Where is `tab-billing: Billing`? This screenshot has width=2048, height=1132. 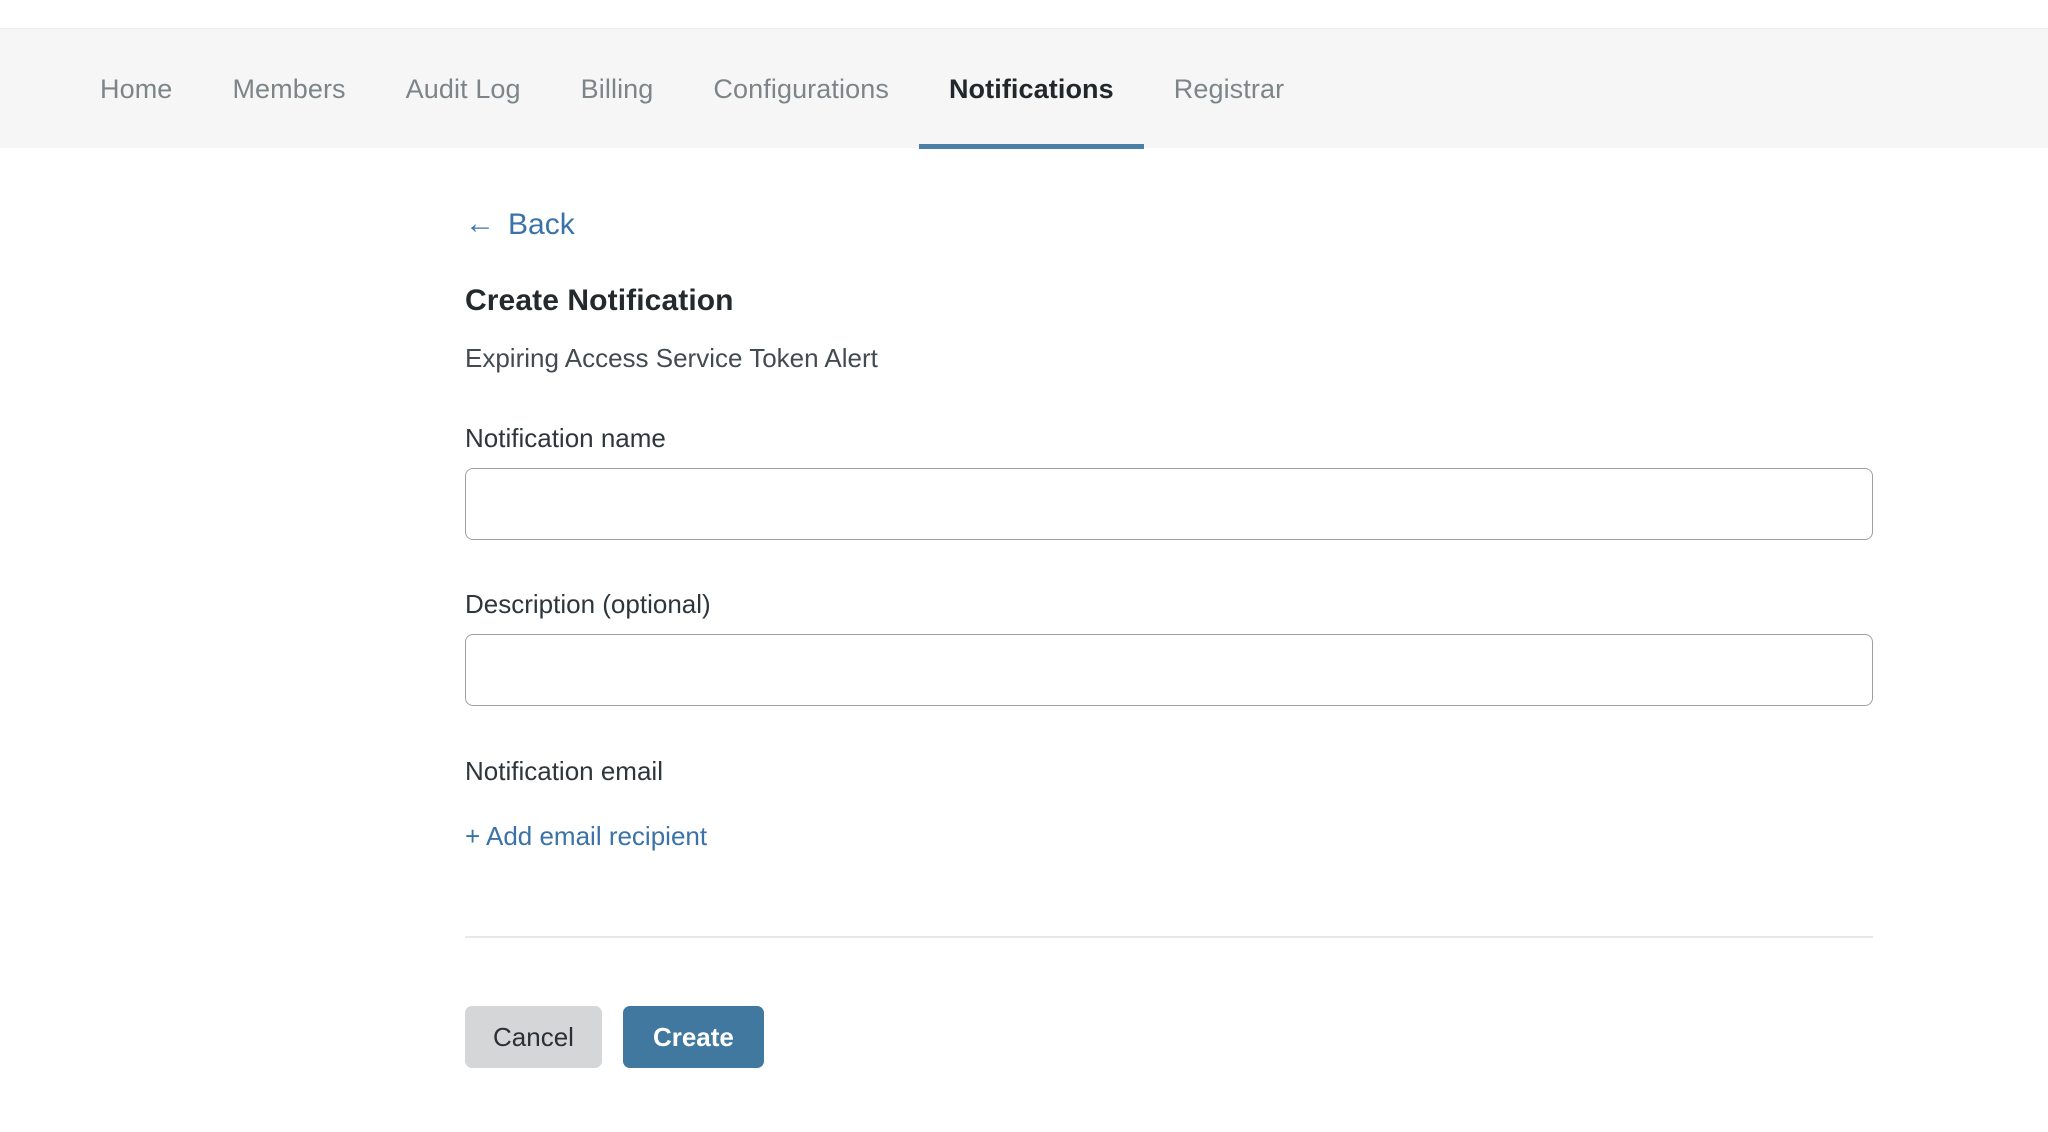
tab-billing: Billing is located at coordinates (617, 89).